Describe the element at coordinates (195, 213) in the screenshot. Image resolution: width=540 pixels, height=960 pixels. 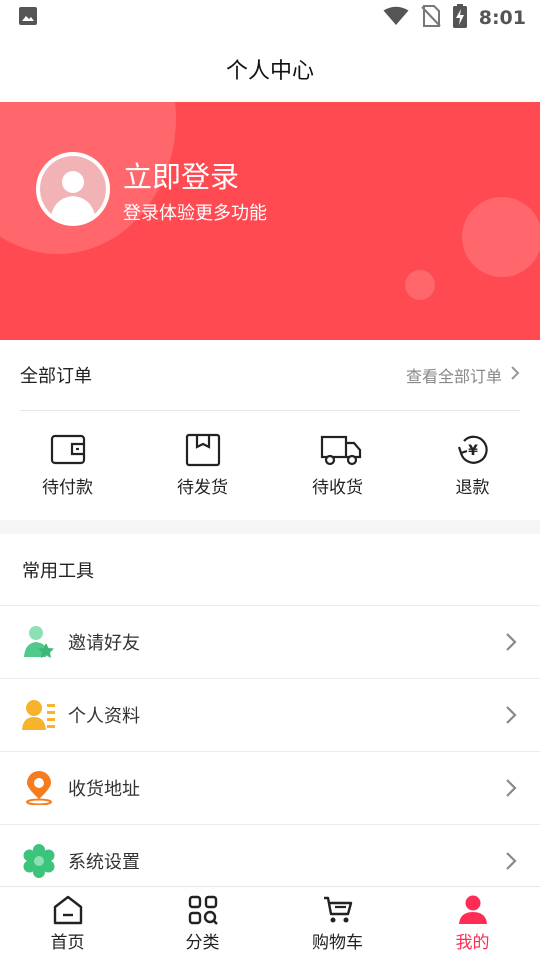
I see `login-subtitle: 登录体验更多功能` at that location.